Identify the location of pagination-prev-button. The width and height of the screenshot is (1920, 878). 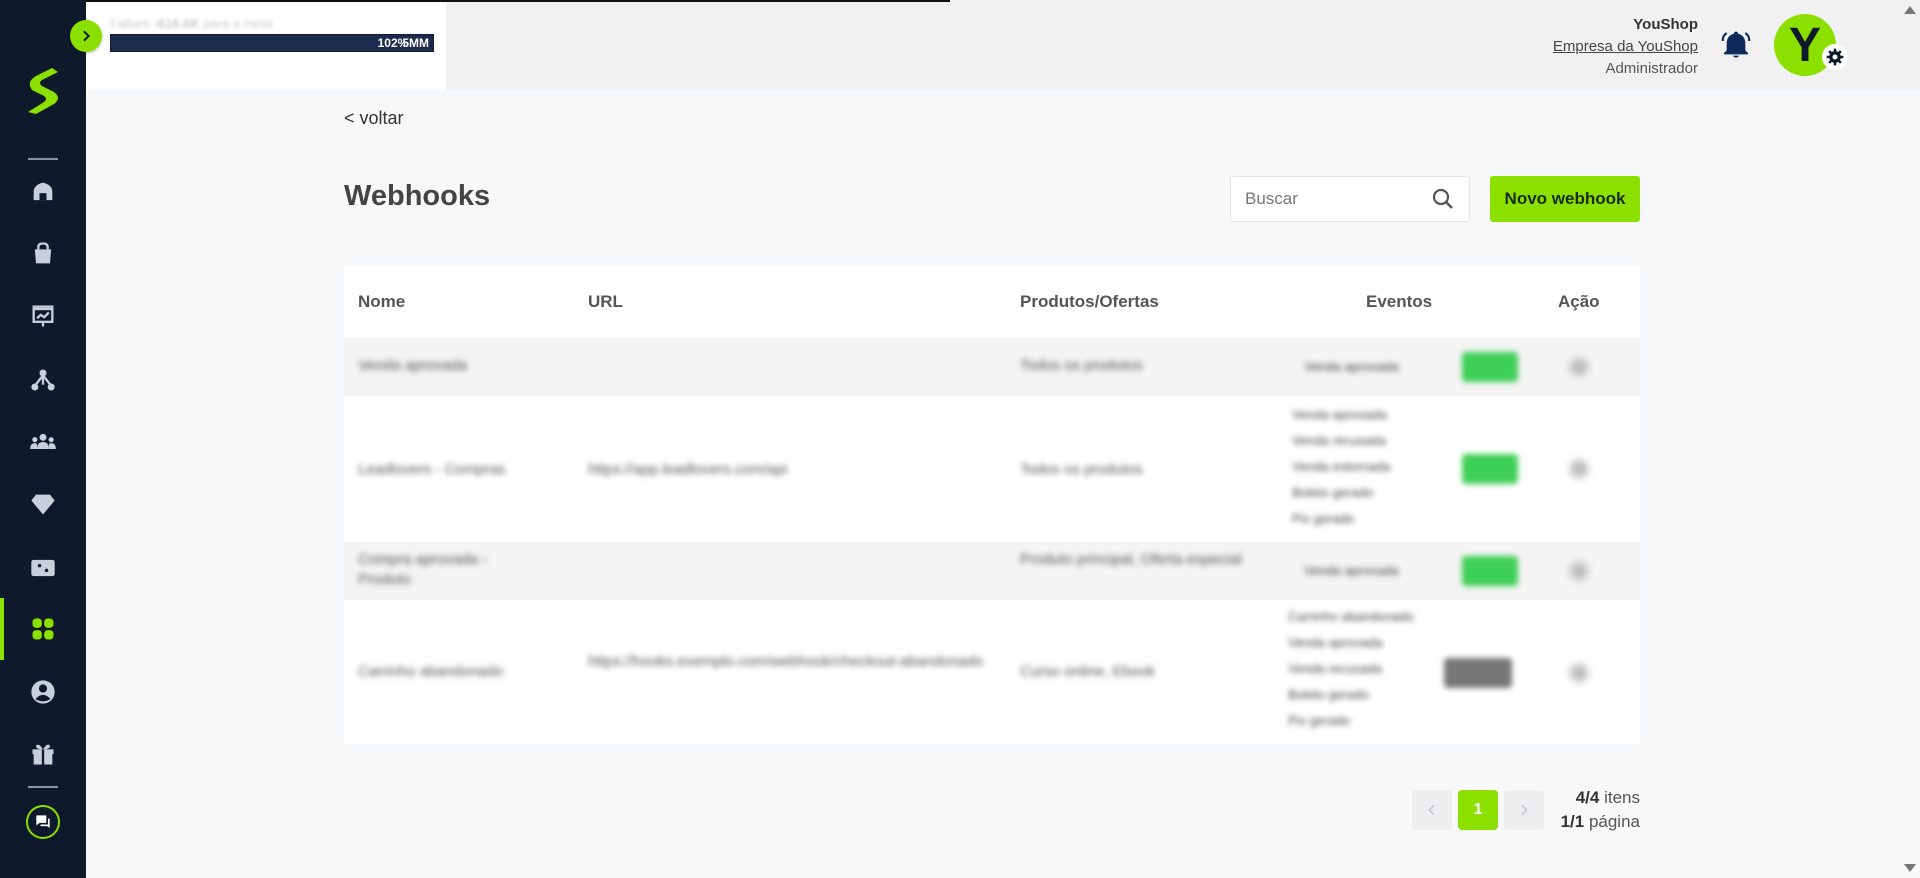
(1432, 810).